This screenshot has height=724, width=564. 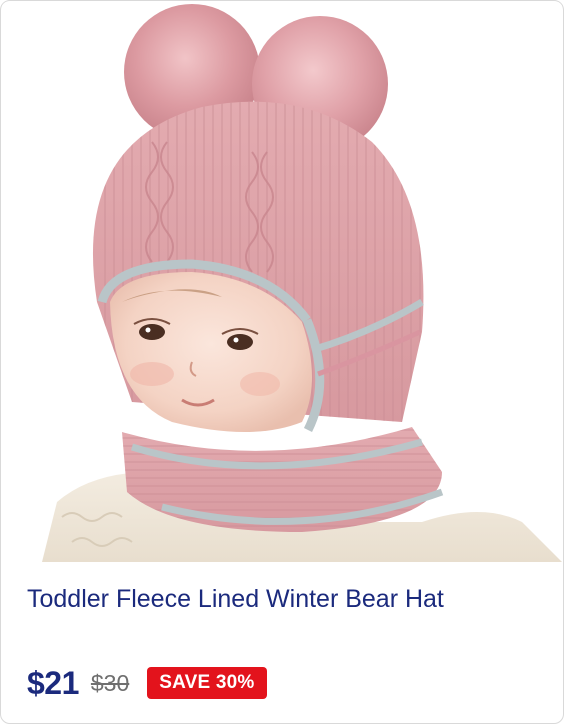 I want to click on price-row: $21 $30 SAVE 30%, so click(x=147, y=683).